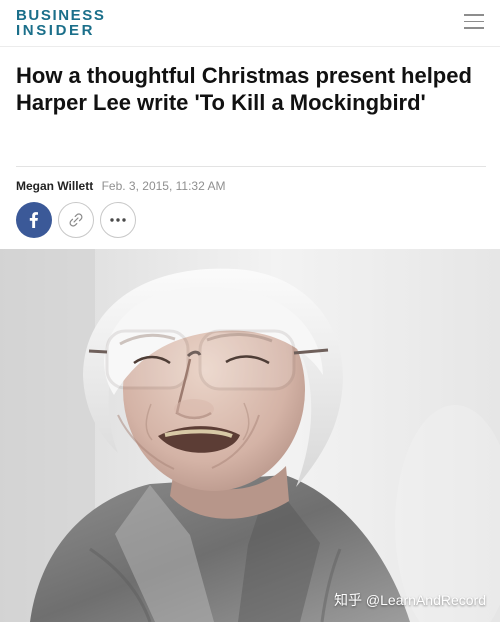 This screenshot has width=500, height=622. I want to click on logo-text-insider: INSIDER, so click(56, 30).